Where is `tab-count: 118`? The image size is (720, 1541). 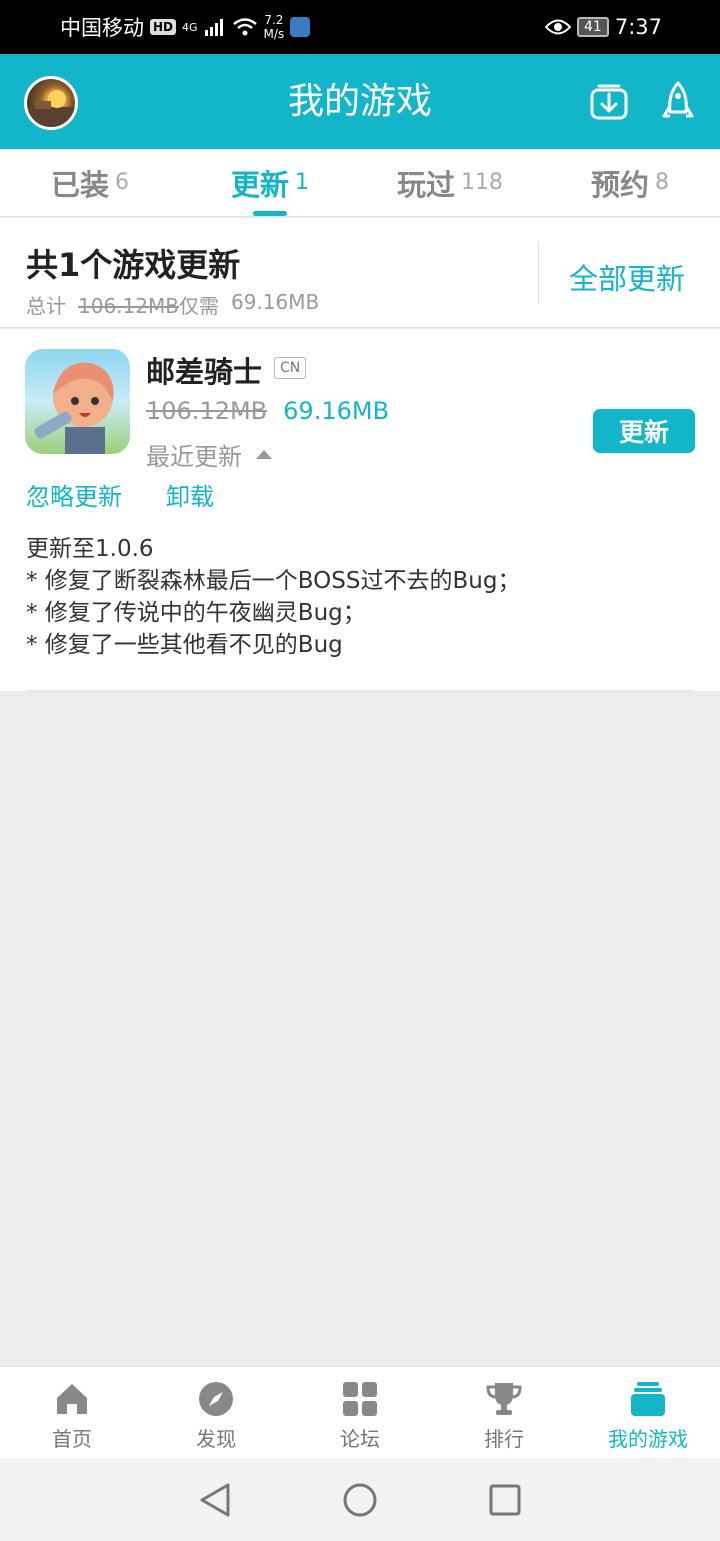
tab-count: 118 is located at coordinates (482, 182).